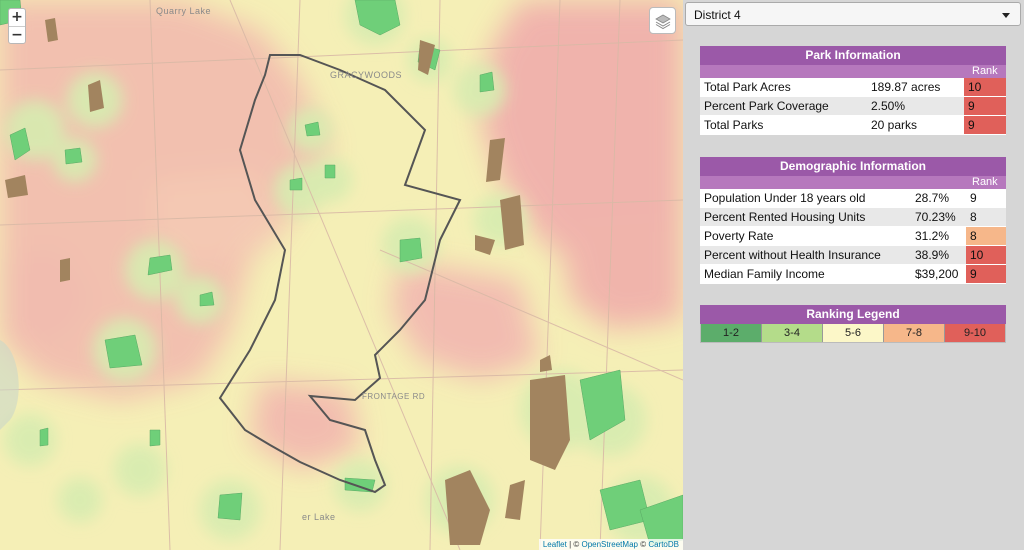 The image size is (1024, 550). I want to click on legend-item: 7-8, so click(913, 333).